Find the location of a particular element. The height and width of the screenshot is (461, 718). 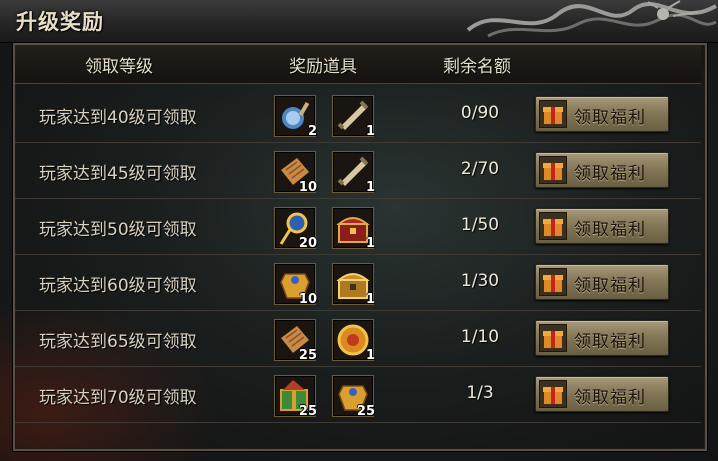

header-items: 奖励道具 is located at coordinates (323, 67).